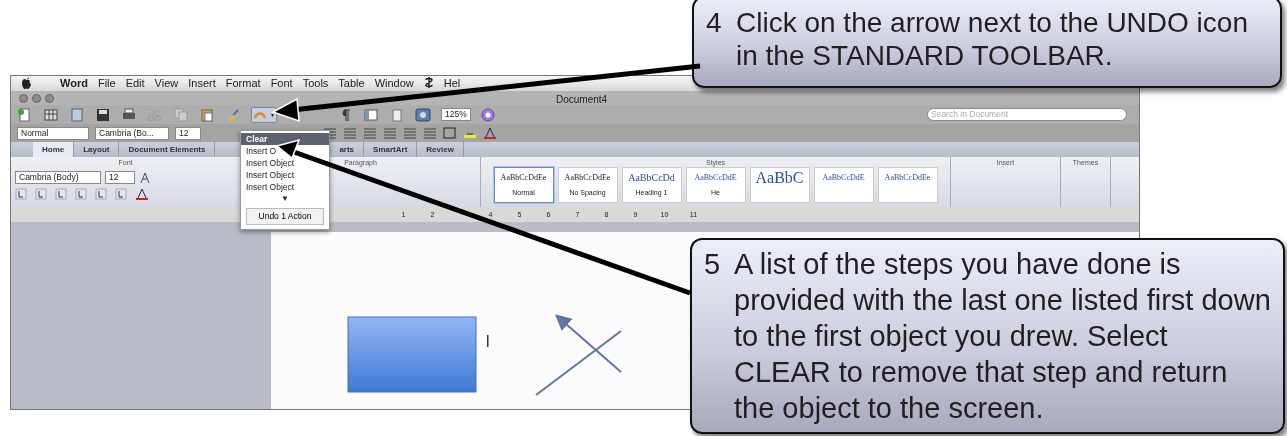 Image resolution: width=1287 pixels, height=436 pixels. I want to click on zoom-button, so click(49, 98).